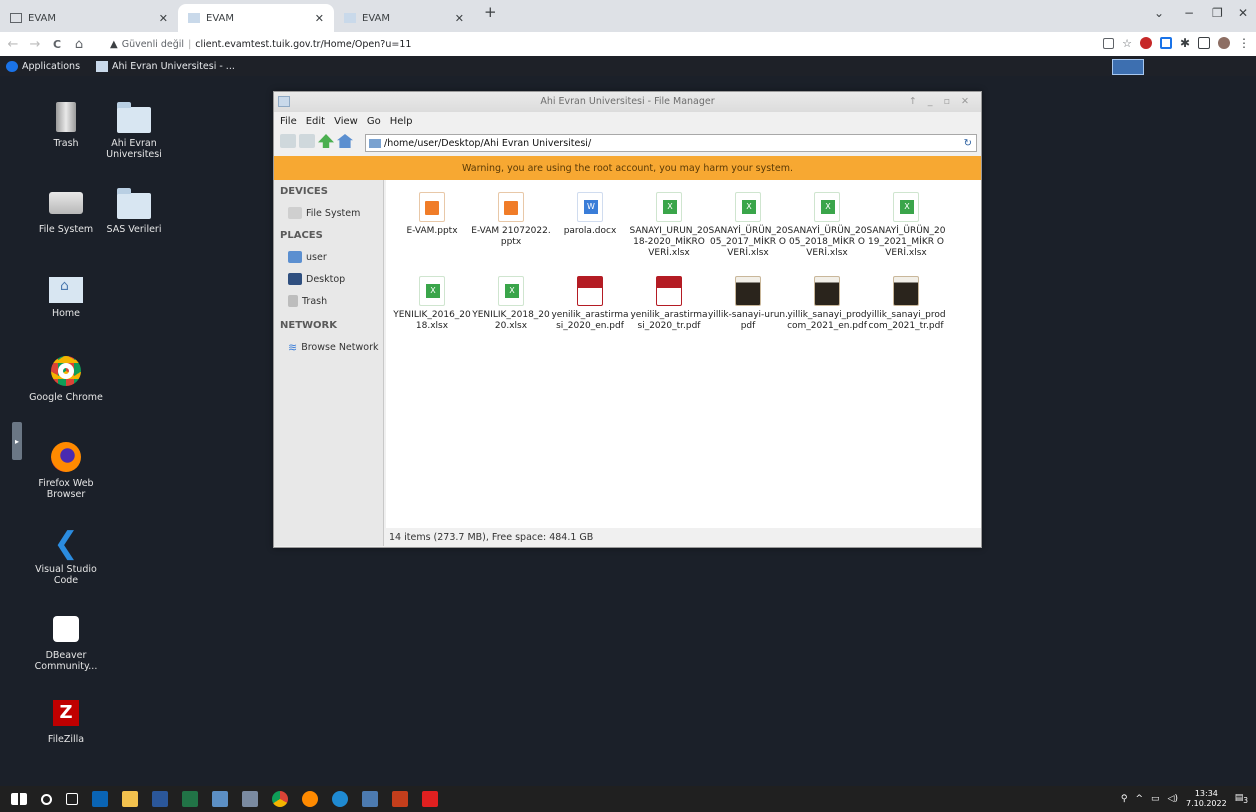 Image resolution: width=1256 pixels, height=812 pixels. I want to click on excel-icon, so click(190, 799).